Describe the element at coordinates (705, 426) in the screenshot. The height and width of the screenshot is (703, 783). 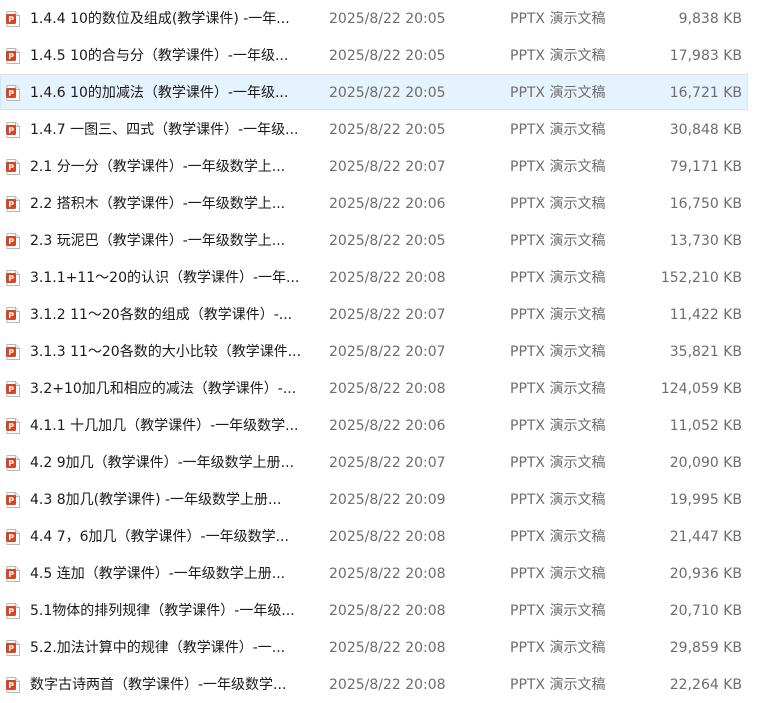
I see `file-size: 11,052 KB` at that location.